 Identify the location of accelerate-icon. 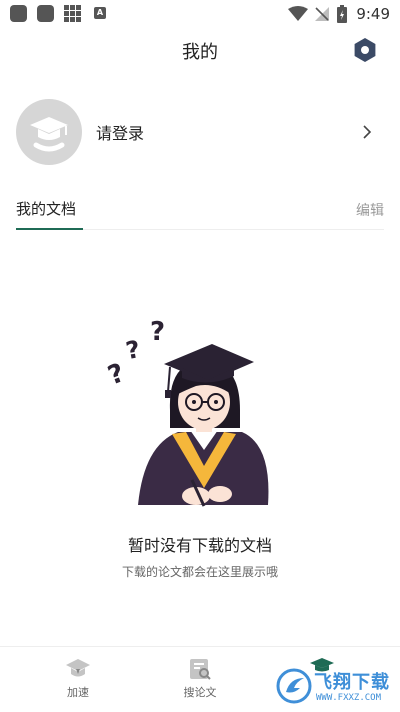
(78, 668).